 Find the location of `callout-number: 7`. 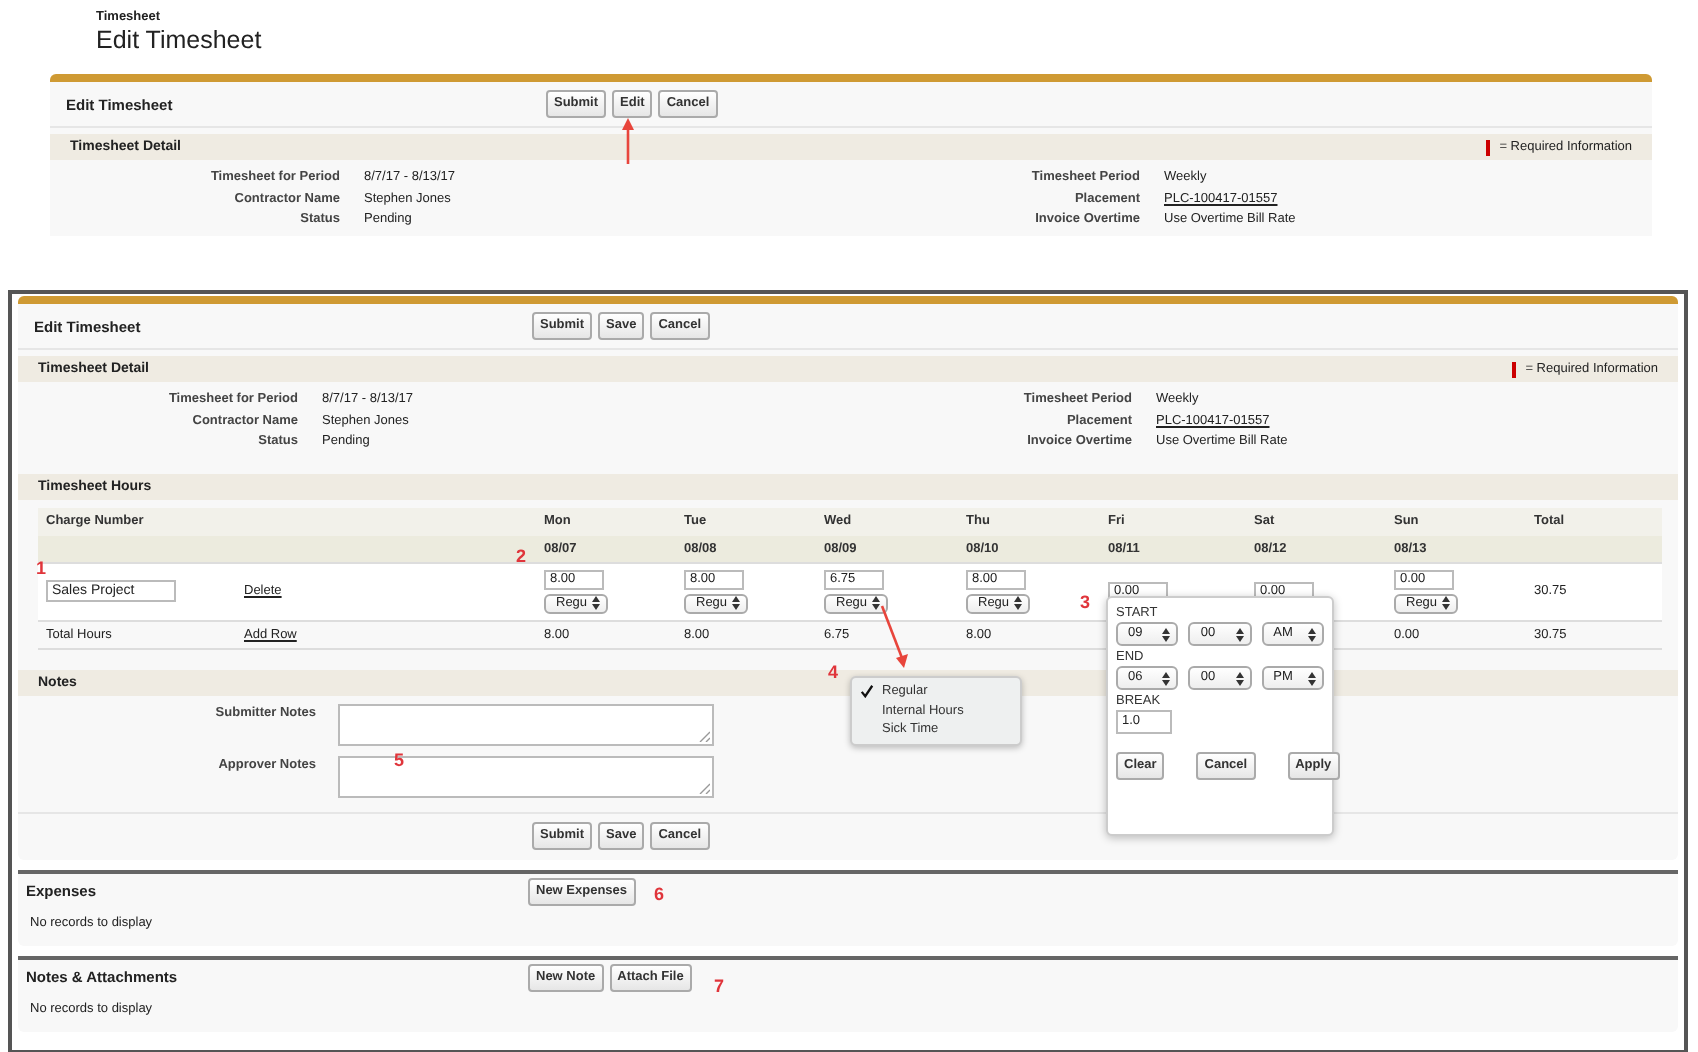

callout-number: 7 is located at coordinates (719, 986).